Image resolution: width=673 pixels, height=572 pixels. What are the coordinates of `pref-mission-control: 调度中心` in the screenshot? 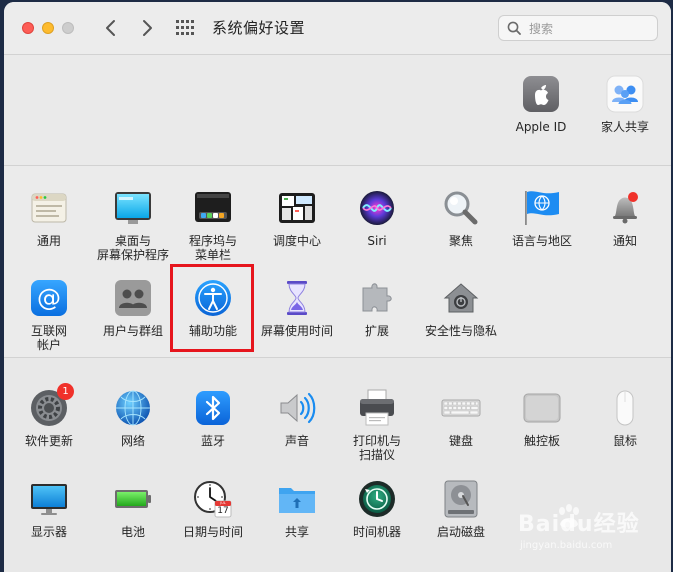 It's located at (297, 218).